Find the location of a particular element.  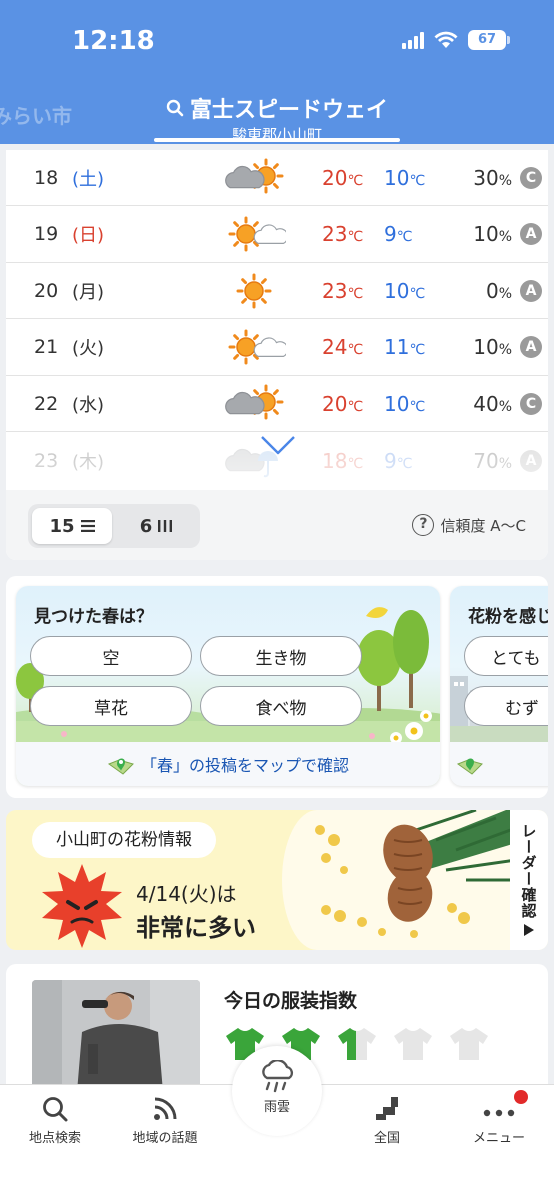

forecast-precip: 70% is located at coordinates (492, 460).